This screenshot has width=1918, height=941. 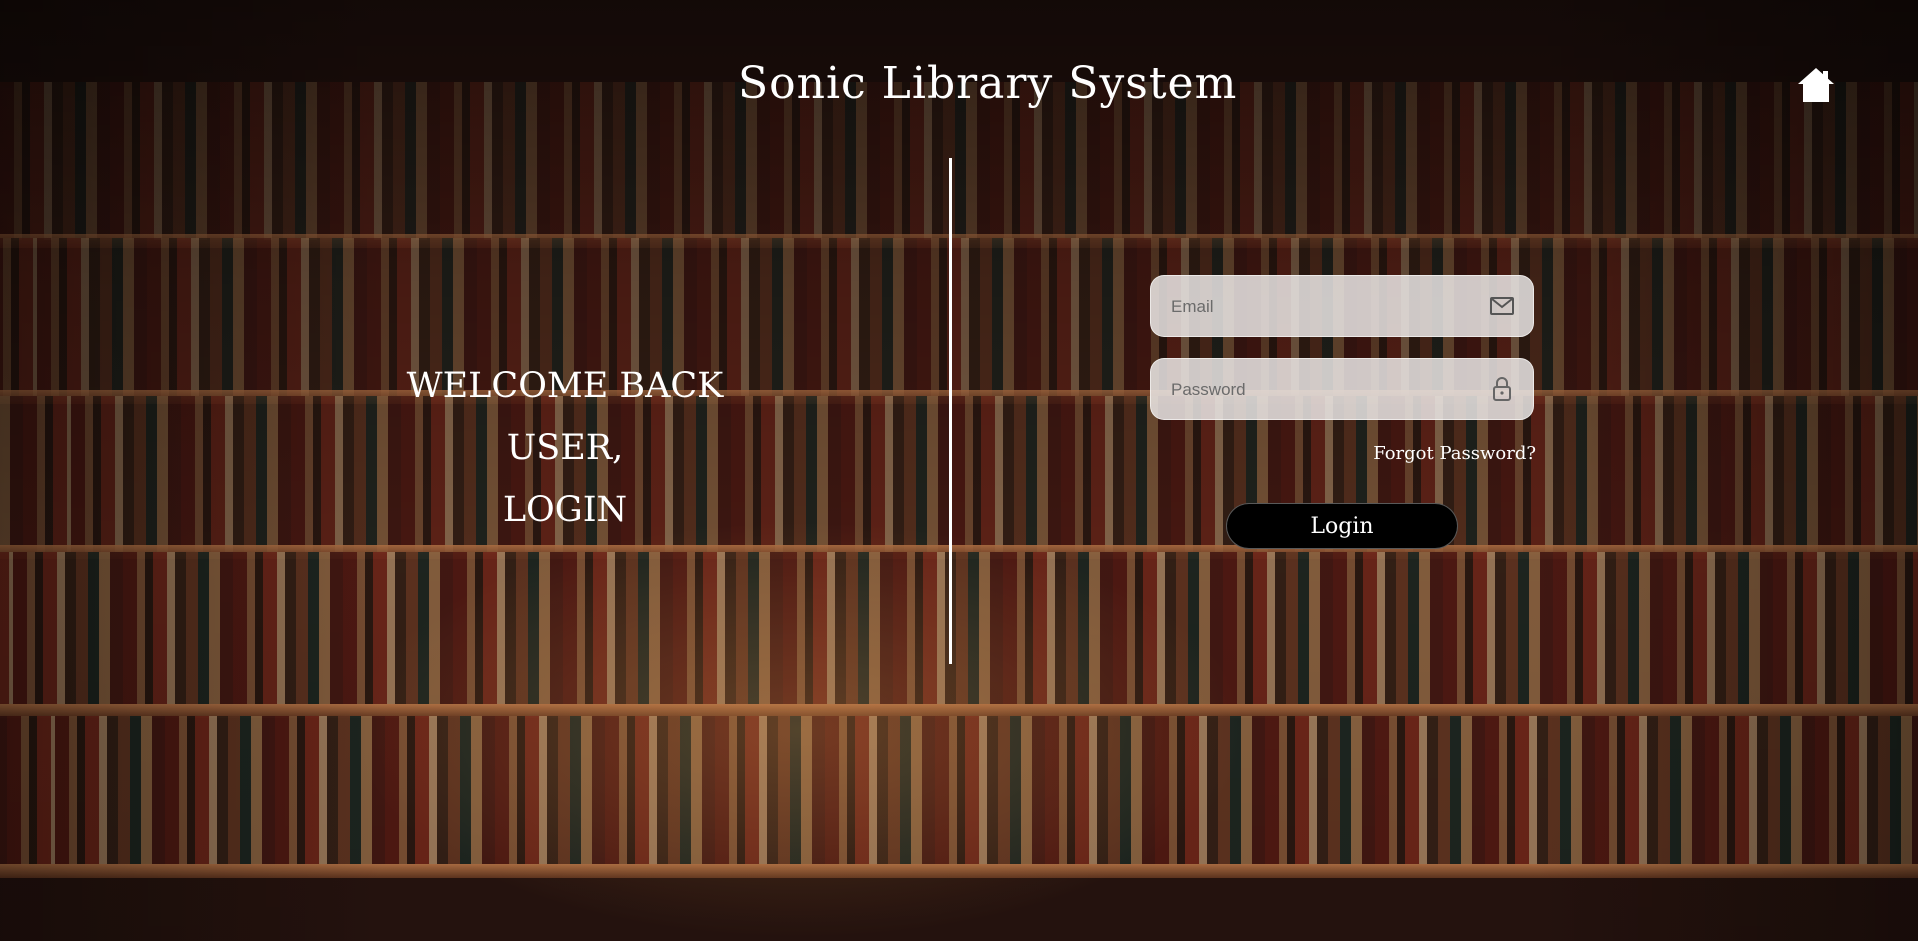 What do you see at coordinates (988, 83) in the screenshot?
I see `page-title: Sonic Library System` at bounding box center [988, 83].